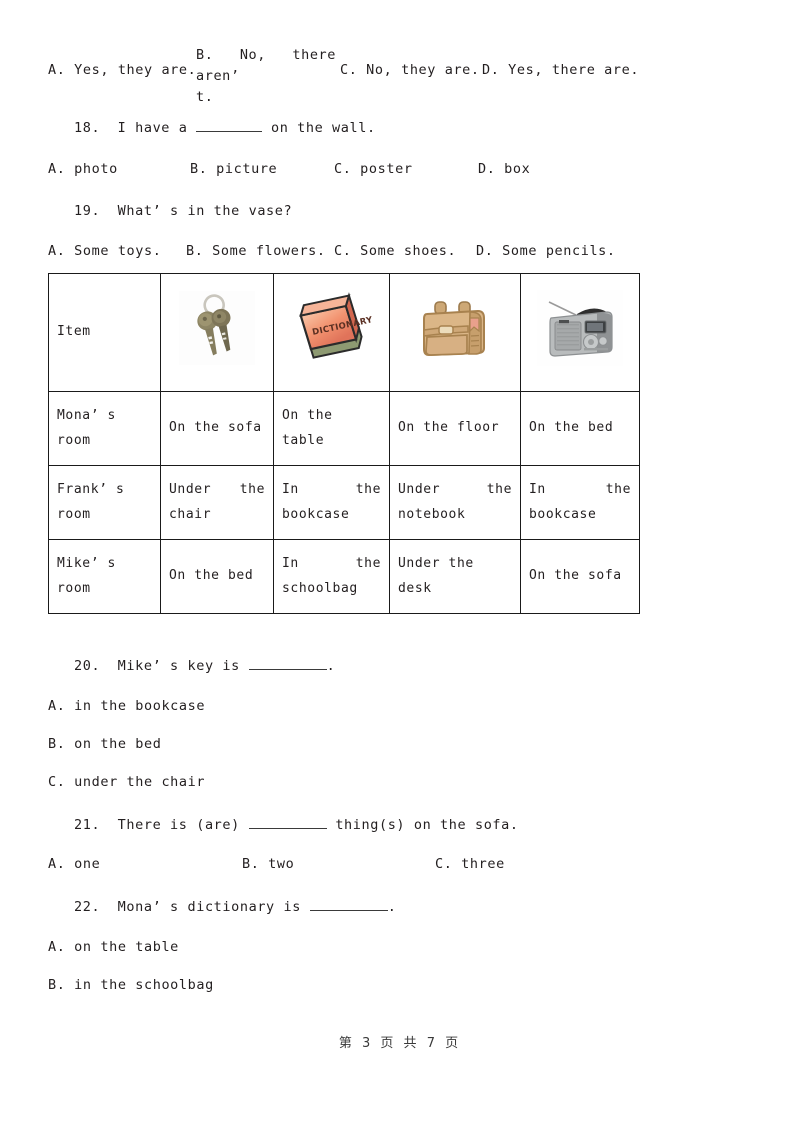 The width and height of the screenshot is (800, 1132). I want to click on question-22-stem: 22. Mona’ s dictionary is ., so click(235, 907).